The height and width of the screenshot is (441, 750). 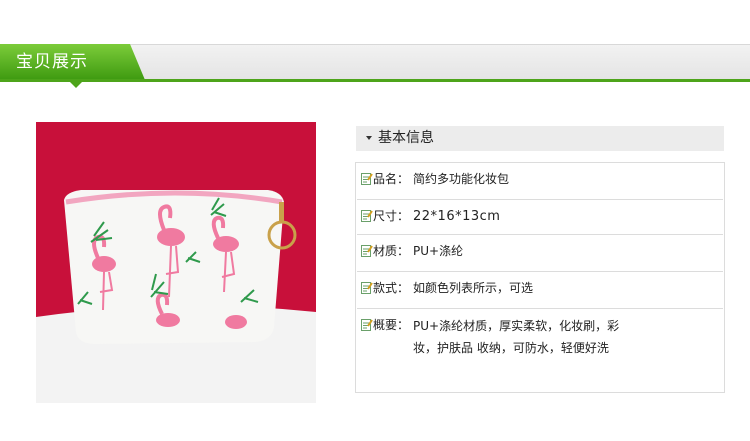 What do you see at coordinates (391, 288) in the screenshot?
I see `info-label: 款式：` at bounding box center [391, 288].